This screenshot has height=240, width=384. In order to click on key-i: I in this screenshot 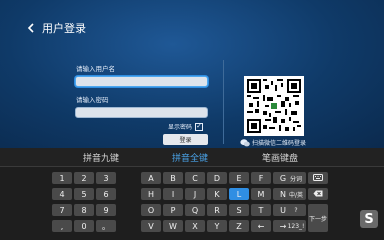, I will do `click(173, 194)`.